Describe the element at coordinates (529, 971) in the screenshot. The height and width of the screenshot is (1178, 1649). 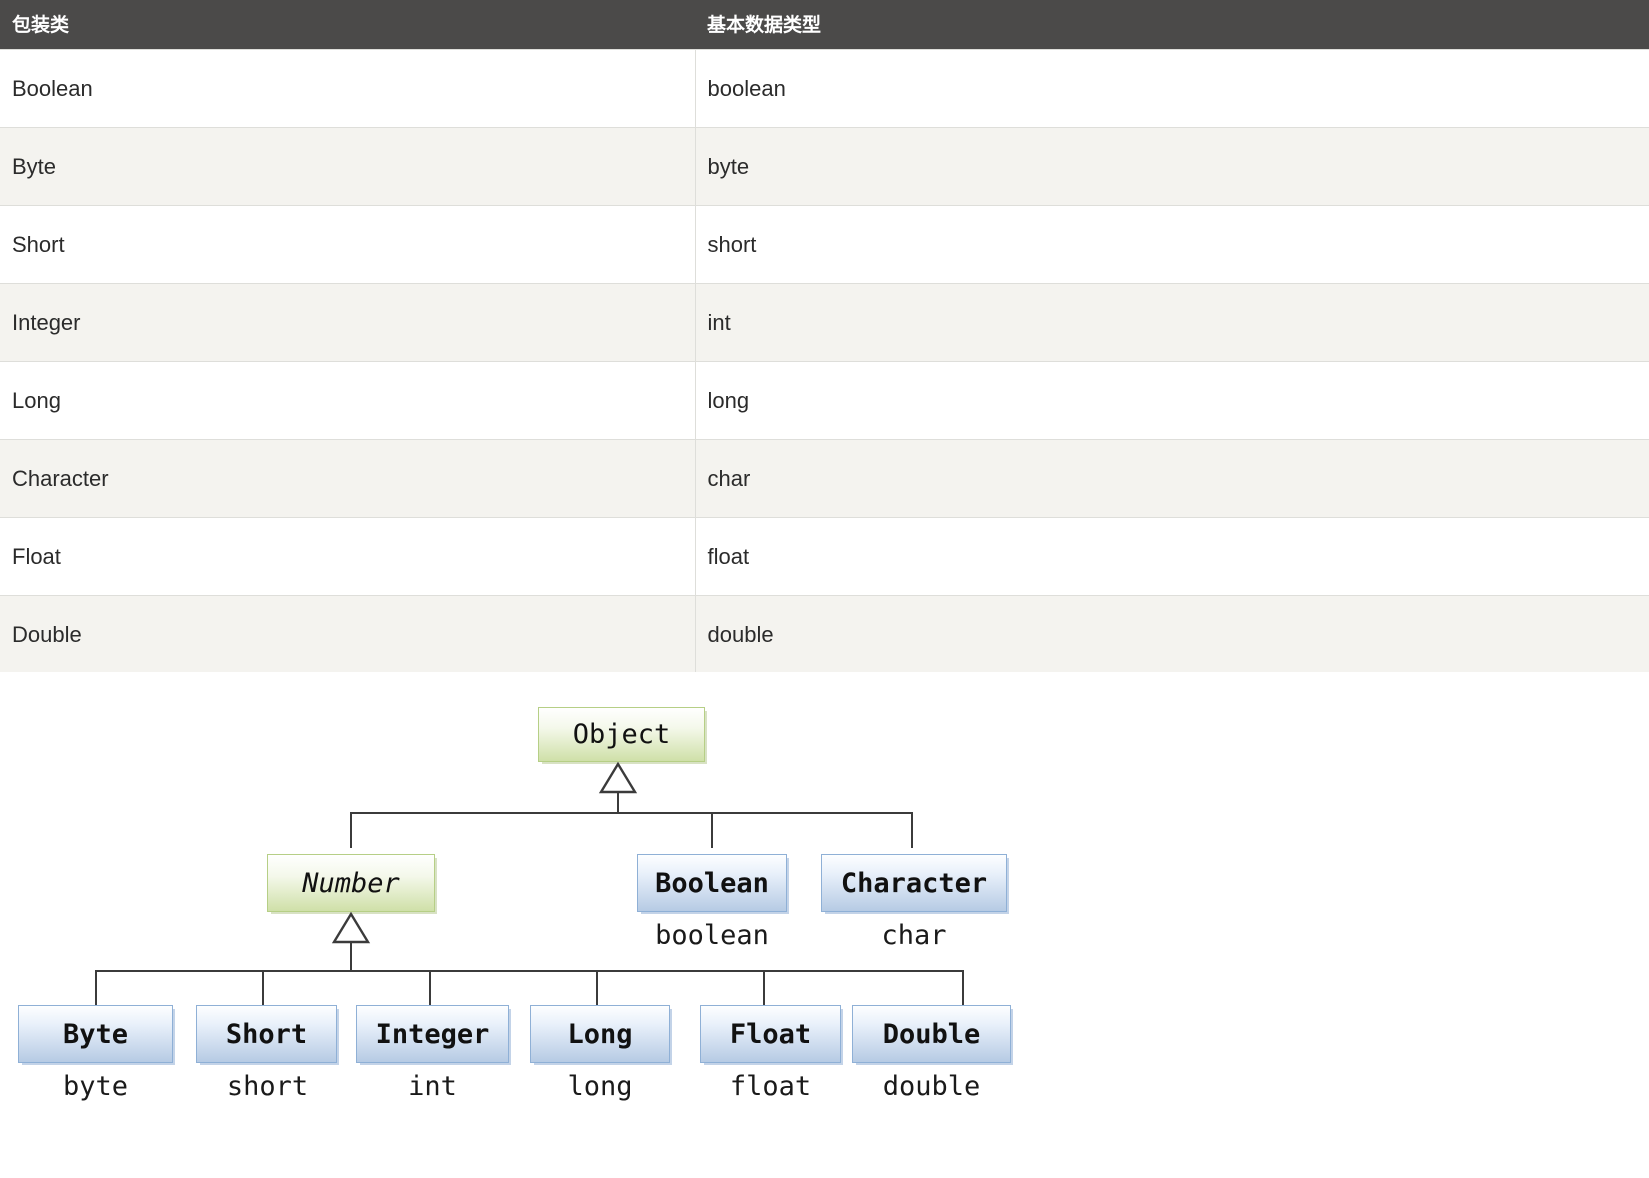
I see `connector-bus-level3` at that location.